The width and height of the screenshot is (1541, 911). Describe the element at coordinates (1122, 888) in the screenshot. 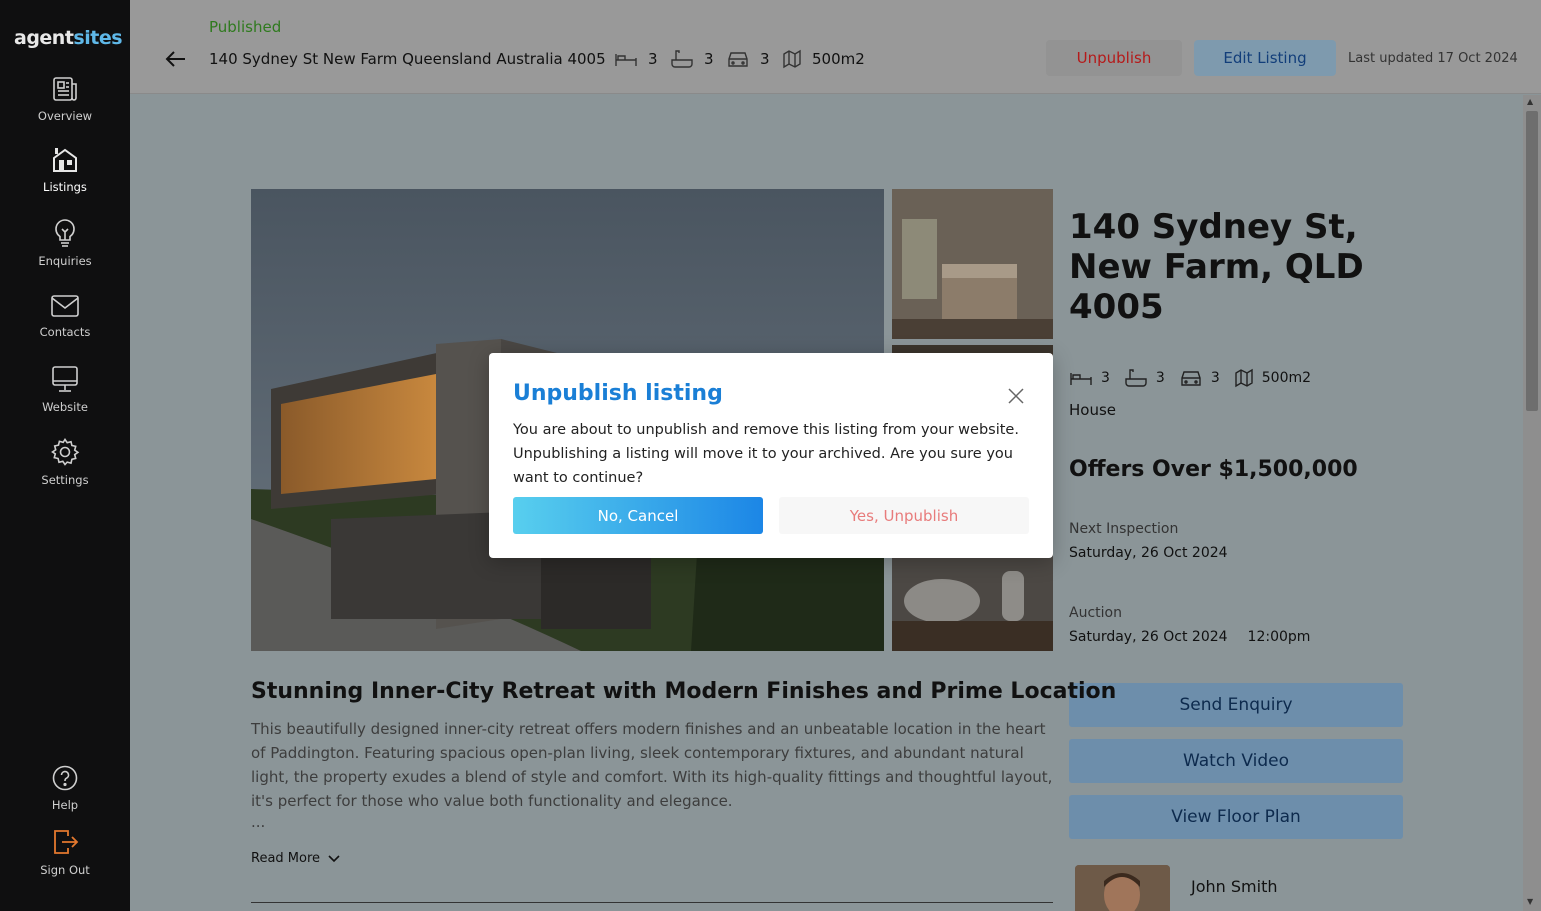

I see `agent-avatar` at that location.